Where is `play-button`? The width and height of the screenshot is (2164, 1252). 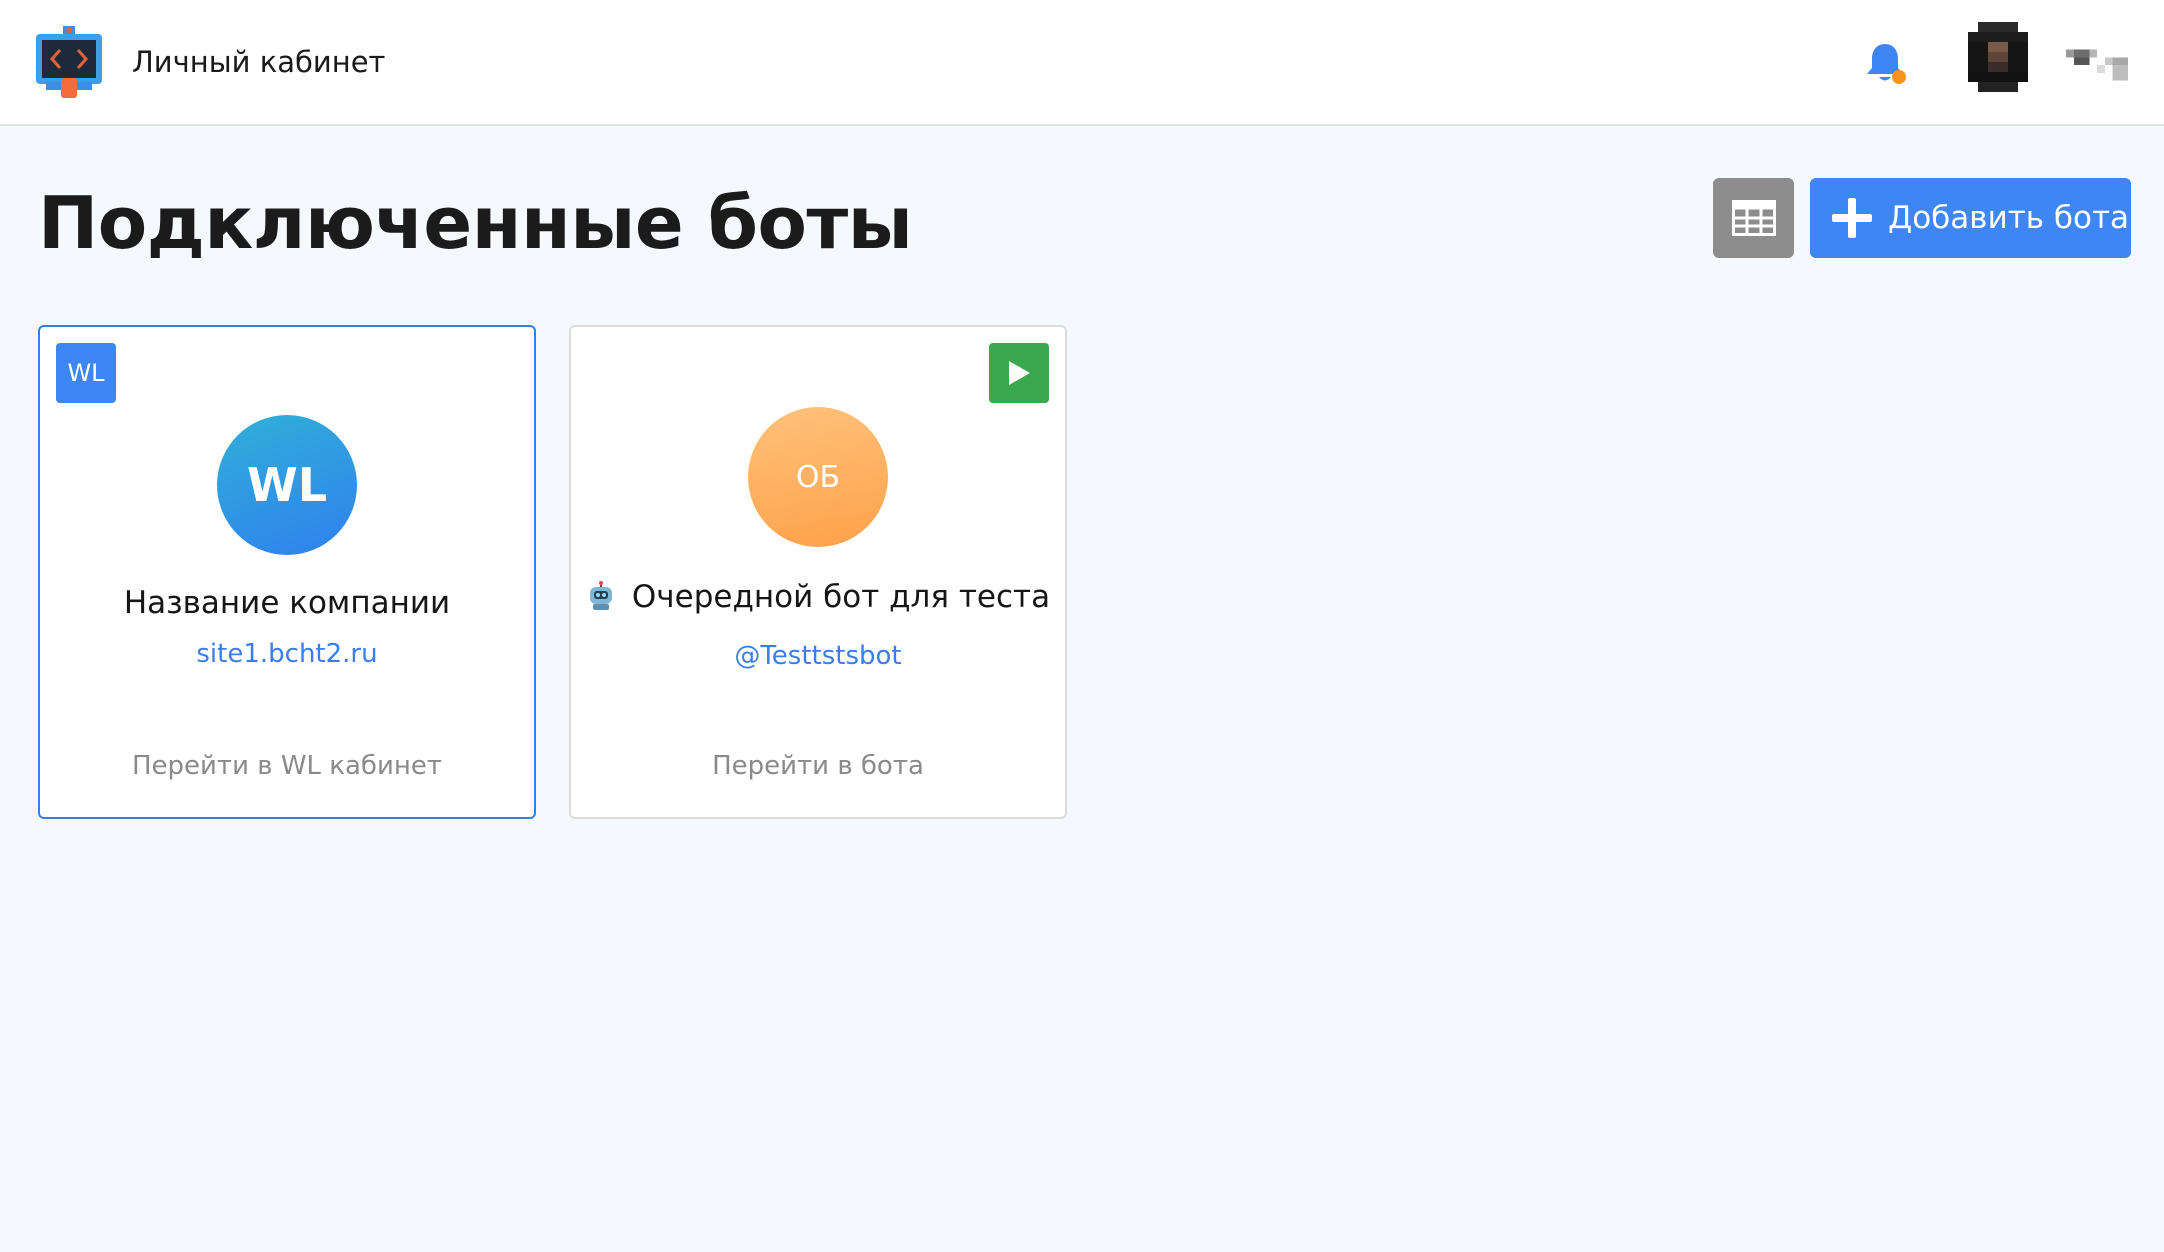 play-button is located at coordinates (1019, 373).